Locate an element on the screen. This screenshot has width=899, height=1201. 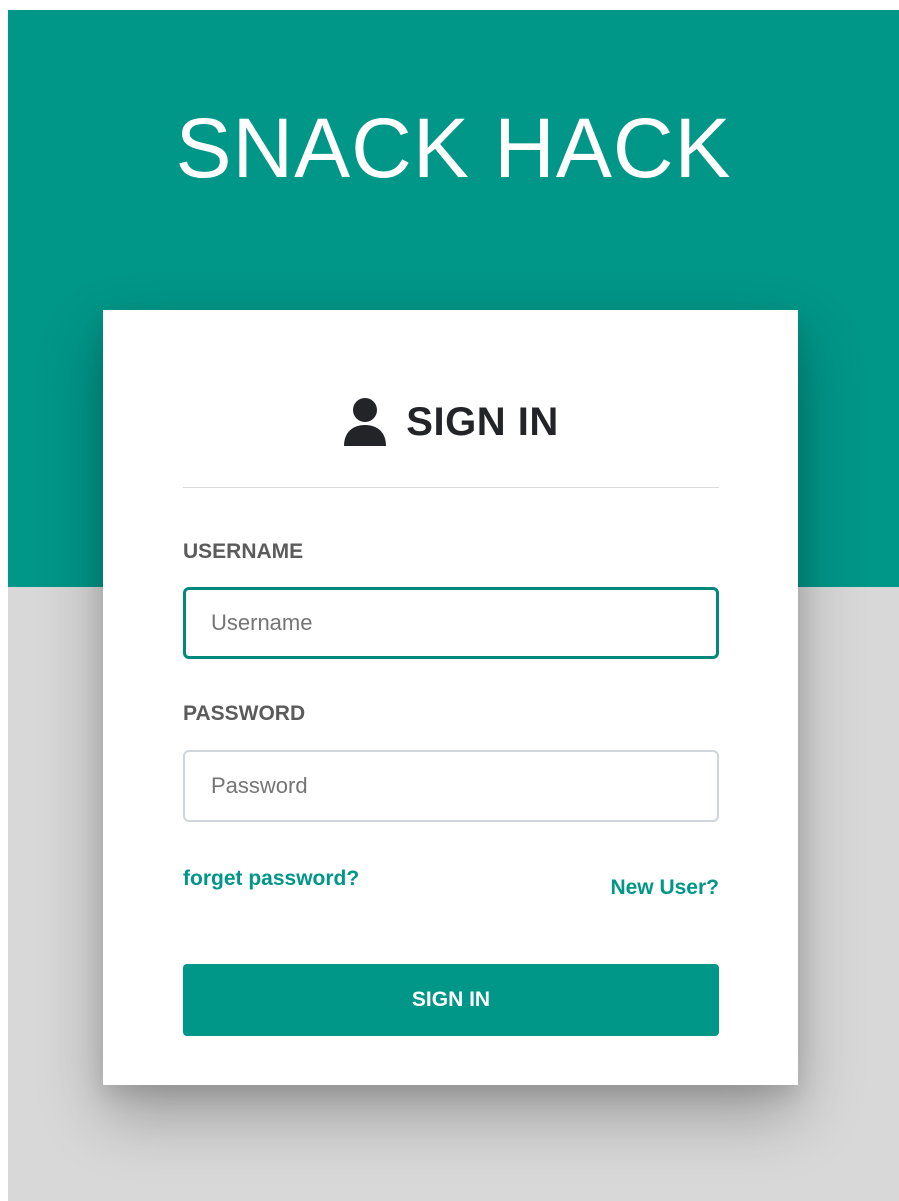
sign-in-button: SIGN IN is located at coordinates (451, 1000).